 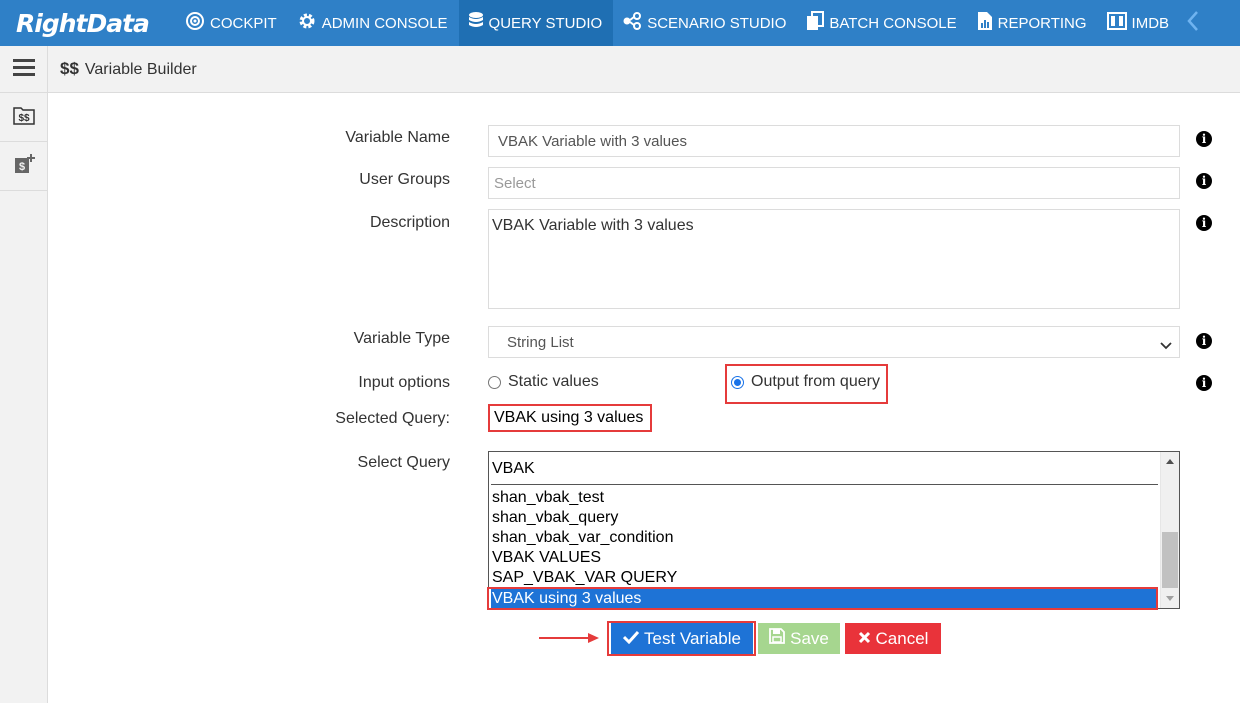 I want to click on scroll-down-icon, so click(x=1170, y=598).